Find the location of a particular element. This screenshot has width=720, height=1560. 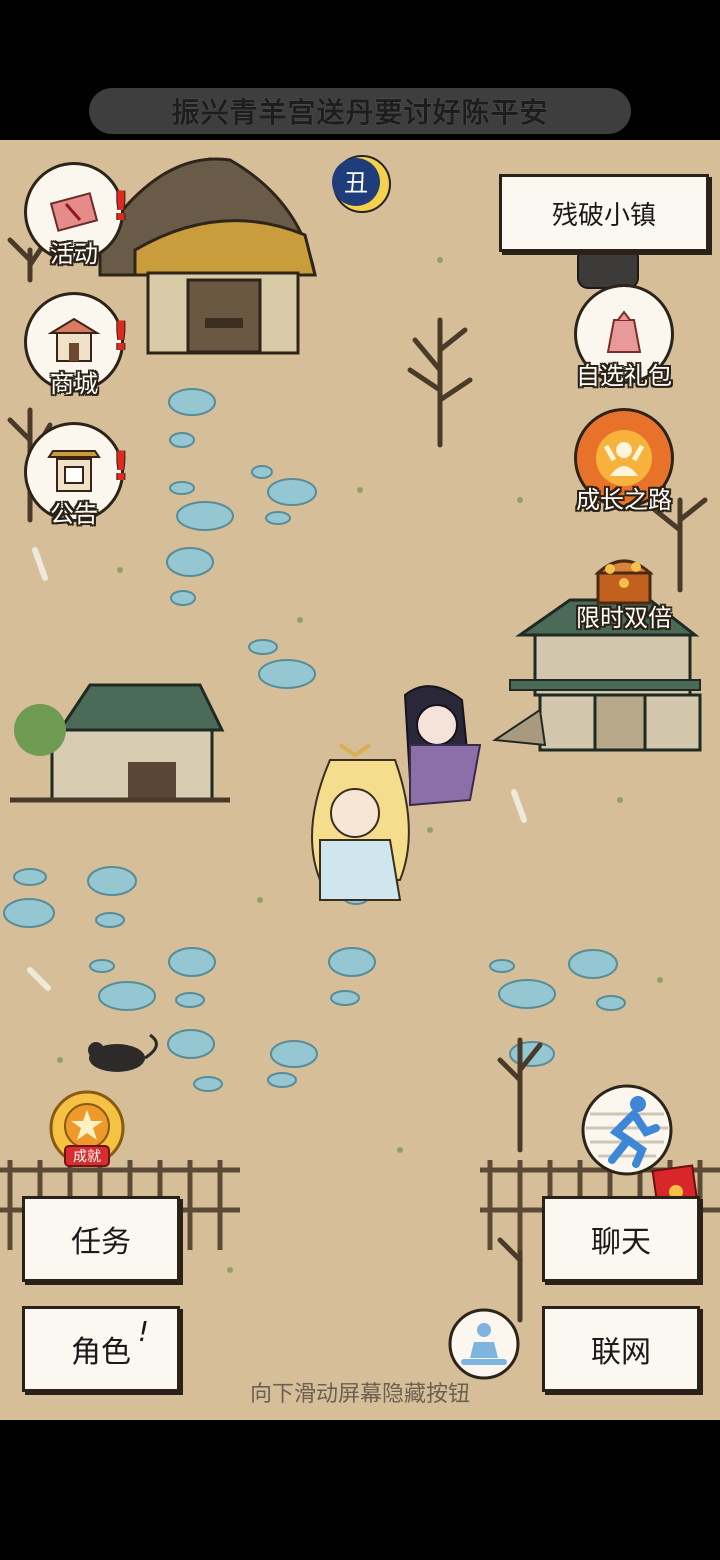

notice-button: ! 公告 is located at coordinates (74, 475).